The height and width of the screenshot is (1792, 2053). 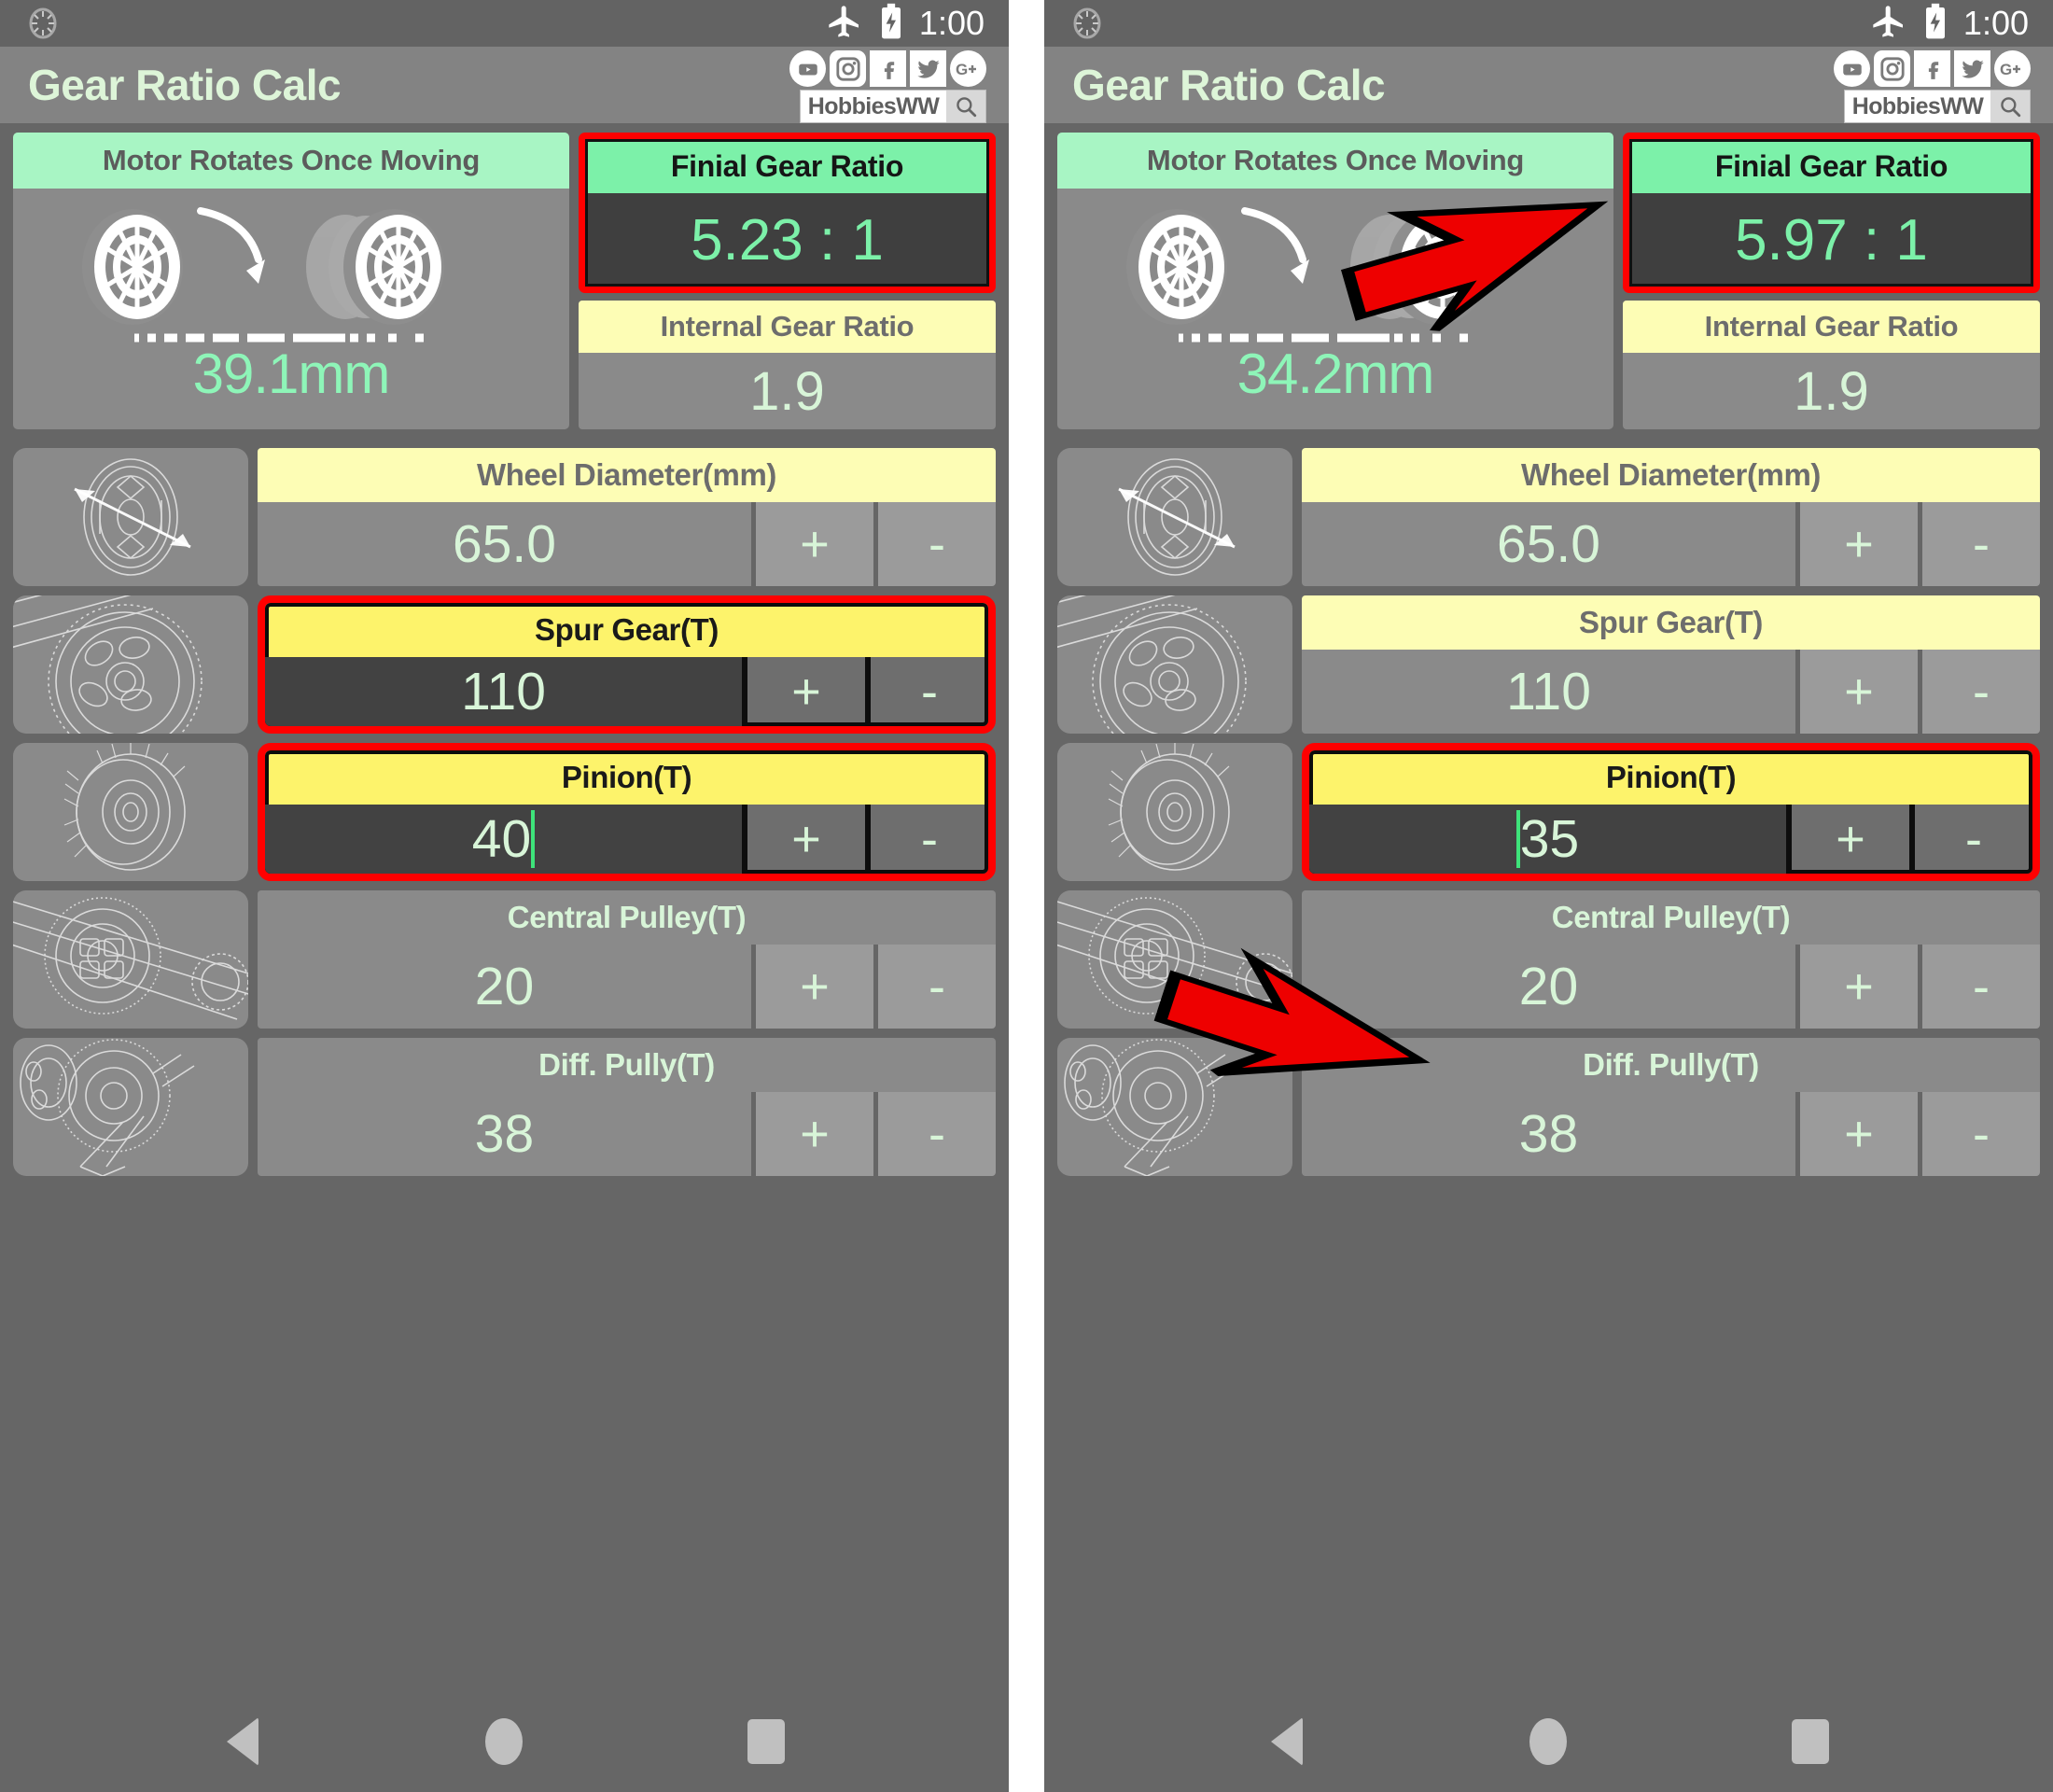 I want to click on final-ratio-label: Finial Gear Ratio, so click(x=1831, y=166).